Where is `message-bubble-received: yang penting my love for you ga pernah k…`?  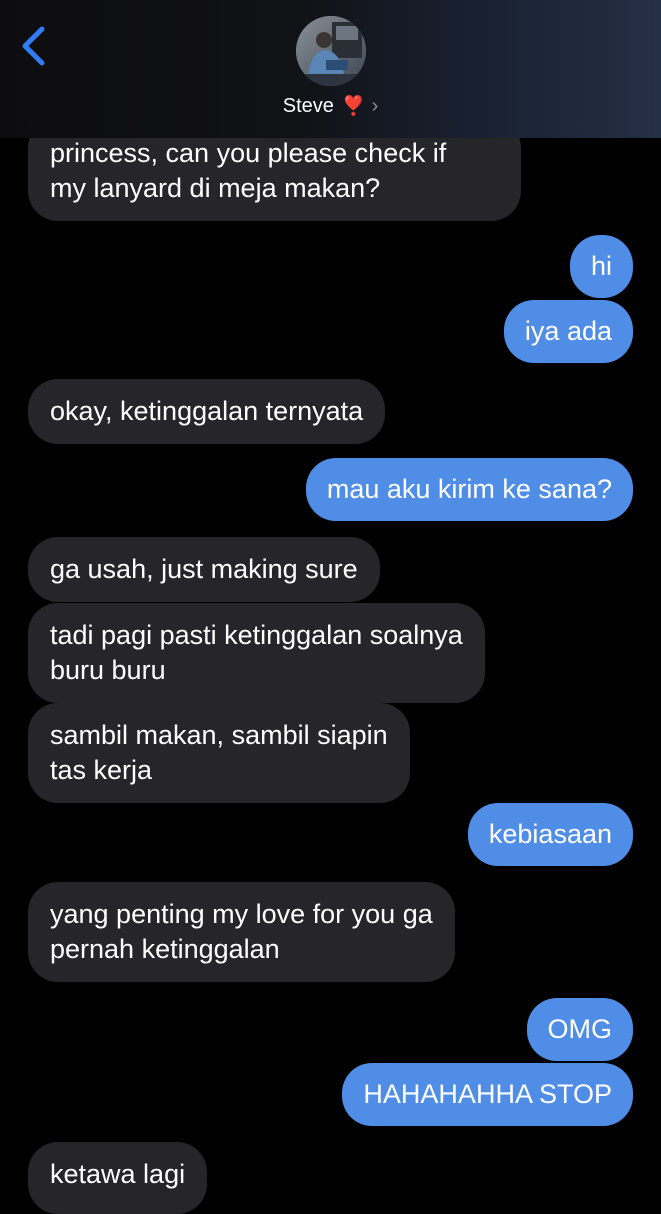 message-bubble-received: yang penting my love for you ga pernah k… is located at coordinates (231, 932).